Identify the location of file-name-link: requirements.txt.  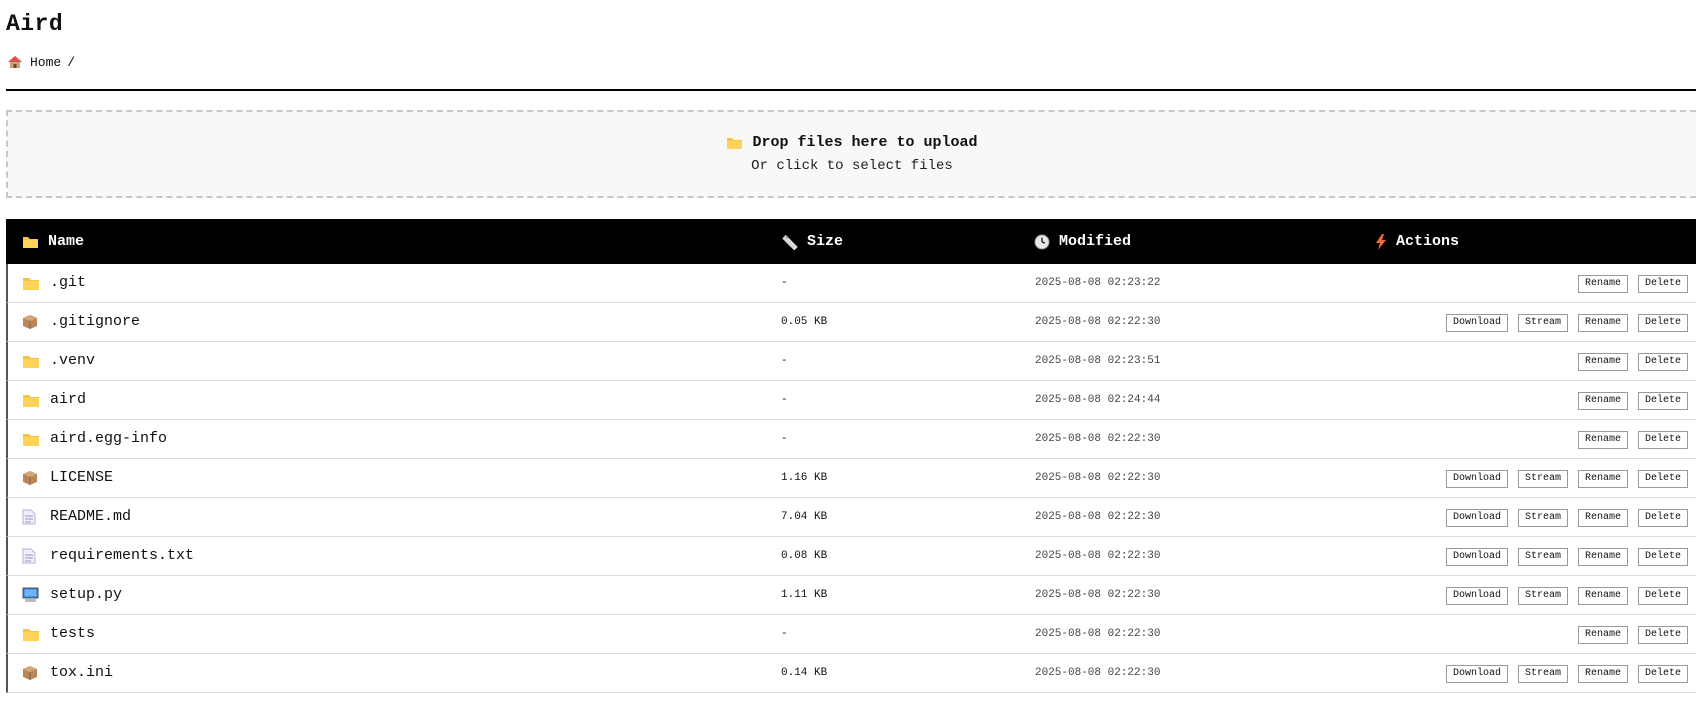
(122, 555).